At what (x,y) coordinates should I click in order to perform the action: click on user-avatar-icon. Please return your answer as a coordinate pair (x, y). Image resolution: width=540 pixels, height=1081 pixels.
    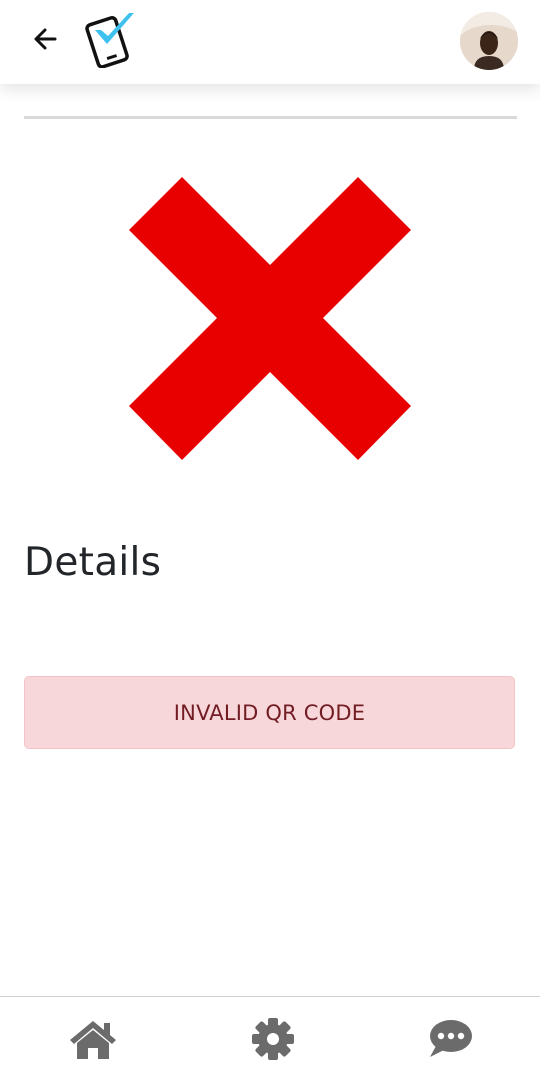
    Looking at the image, I should click on (489, 41).